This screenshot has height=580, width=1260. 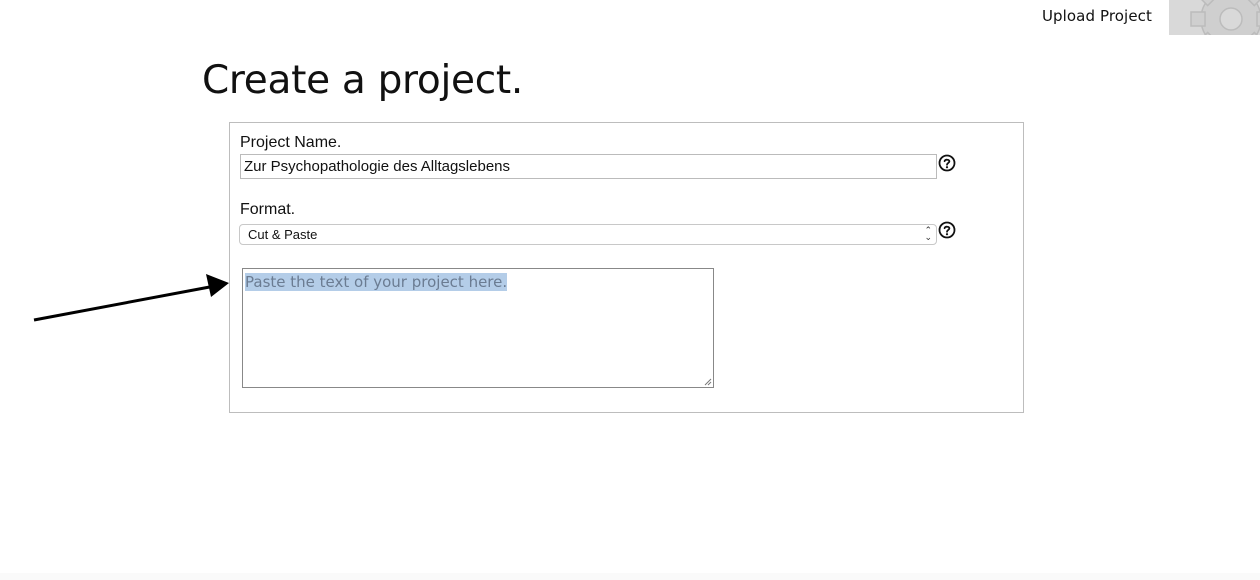 I want to click on project-name-label: Project Name., so click(x=291, y=142).